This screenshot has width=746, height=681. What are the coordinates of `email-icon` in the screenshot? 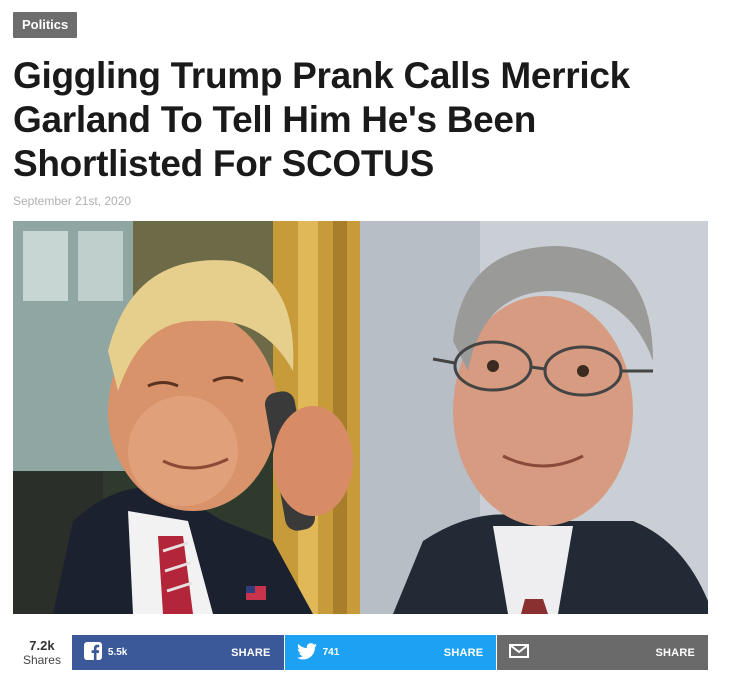 It's located at (519, 652).